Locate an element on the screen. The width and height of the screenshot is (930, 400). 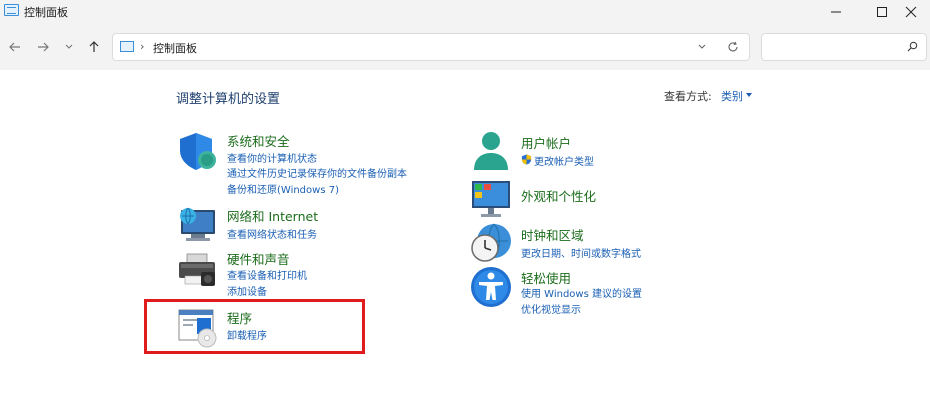
category-title: 外观和个性化 is located at coordinates (558, 195).